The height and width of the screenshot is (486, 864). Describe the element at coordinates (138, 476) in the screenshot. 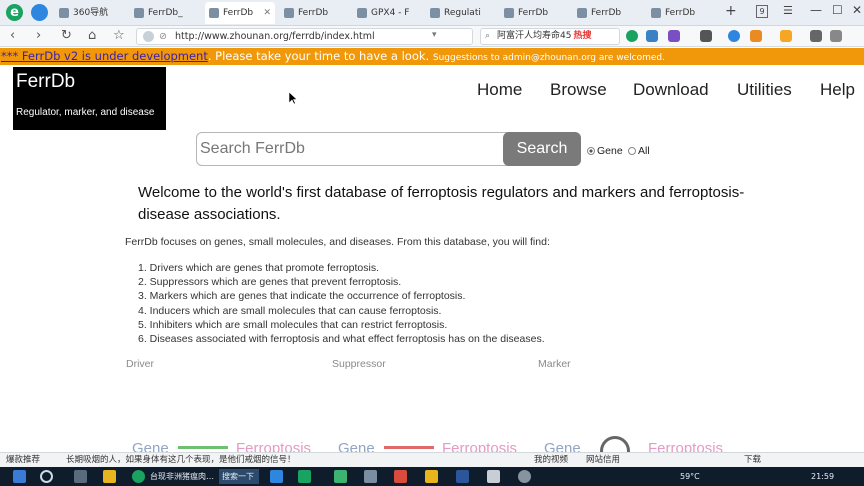

I see `browser-app-icon` at that location.